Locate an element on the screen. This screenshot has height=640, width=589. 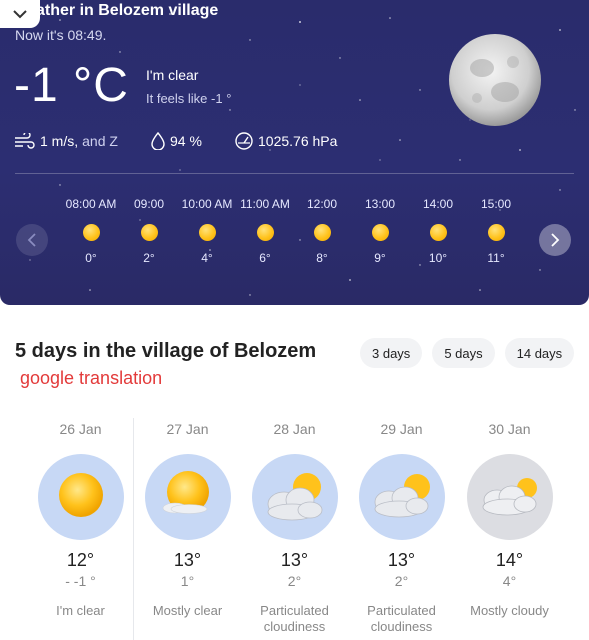
day-date: 29 Jan is located at coordinates (401, 429).